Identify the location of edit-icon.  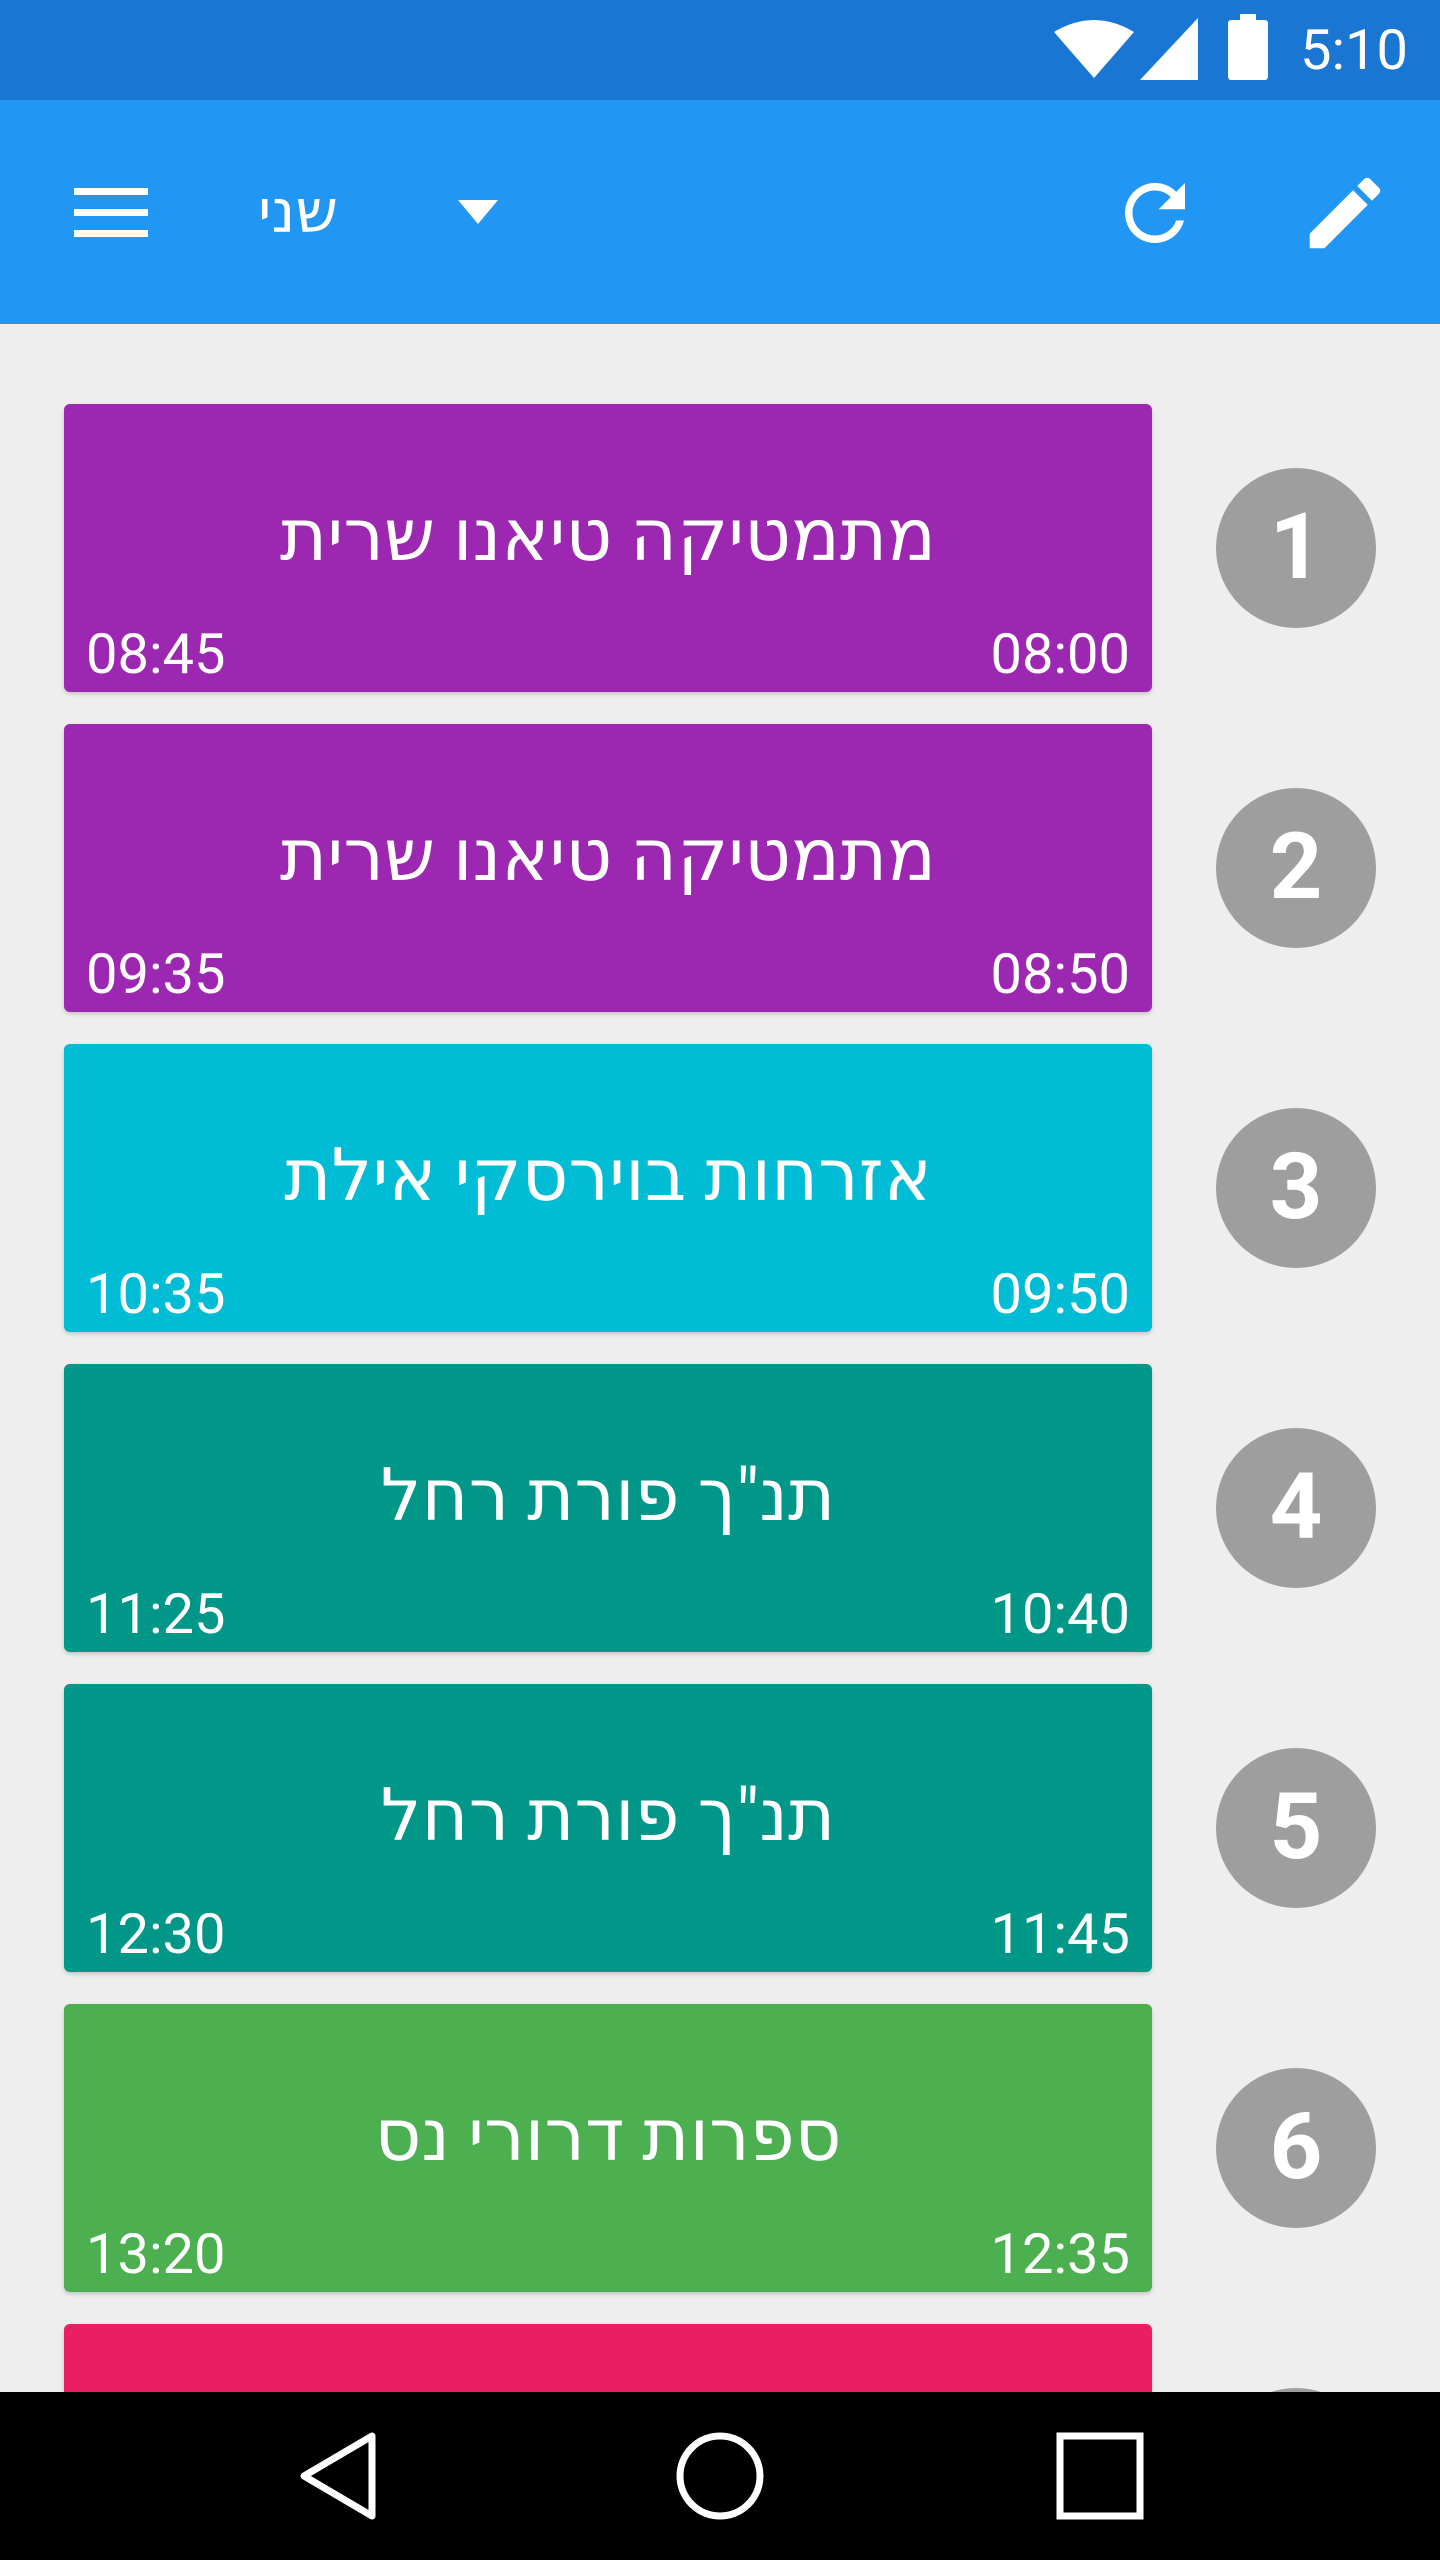
(1345, 213).